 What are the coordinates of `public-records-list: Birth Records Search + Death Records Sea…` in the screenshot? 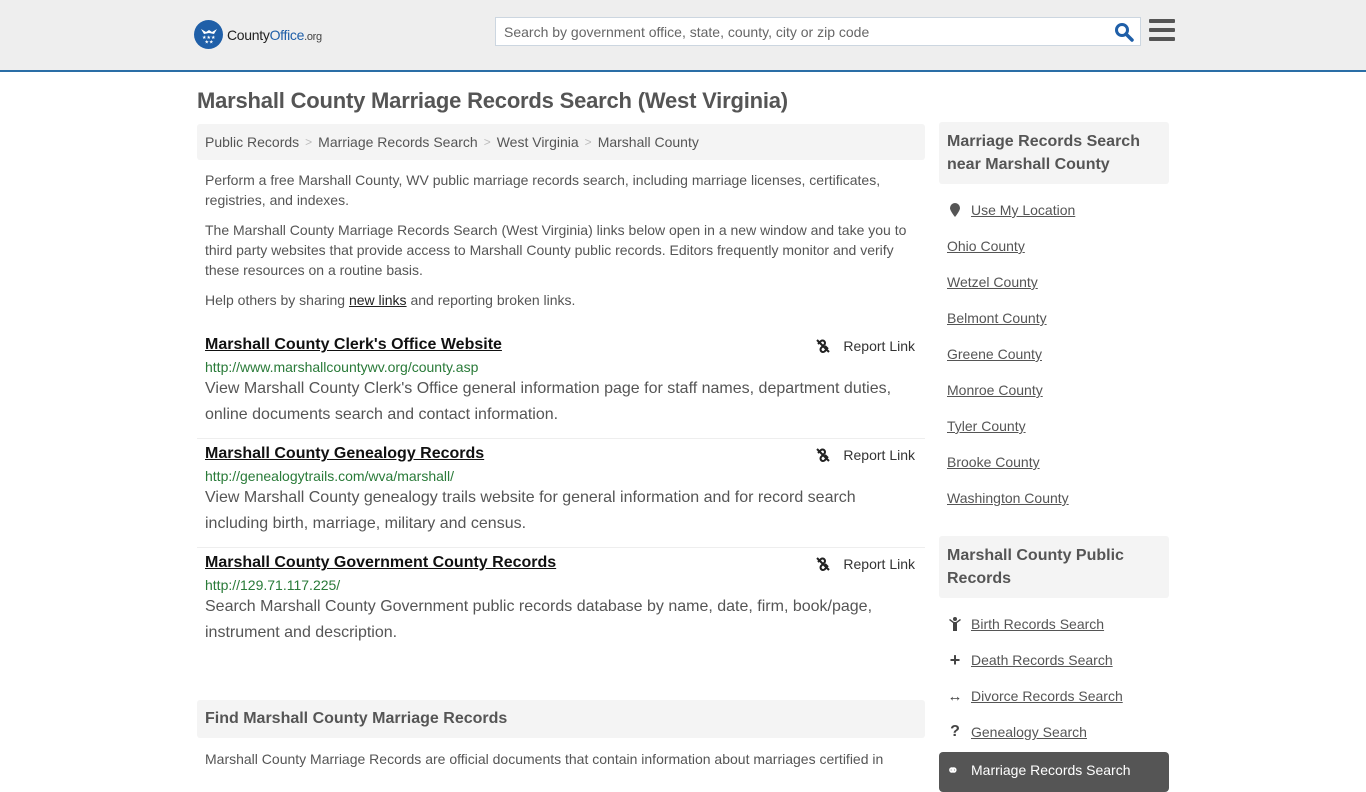 It's located at (1054, 678).